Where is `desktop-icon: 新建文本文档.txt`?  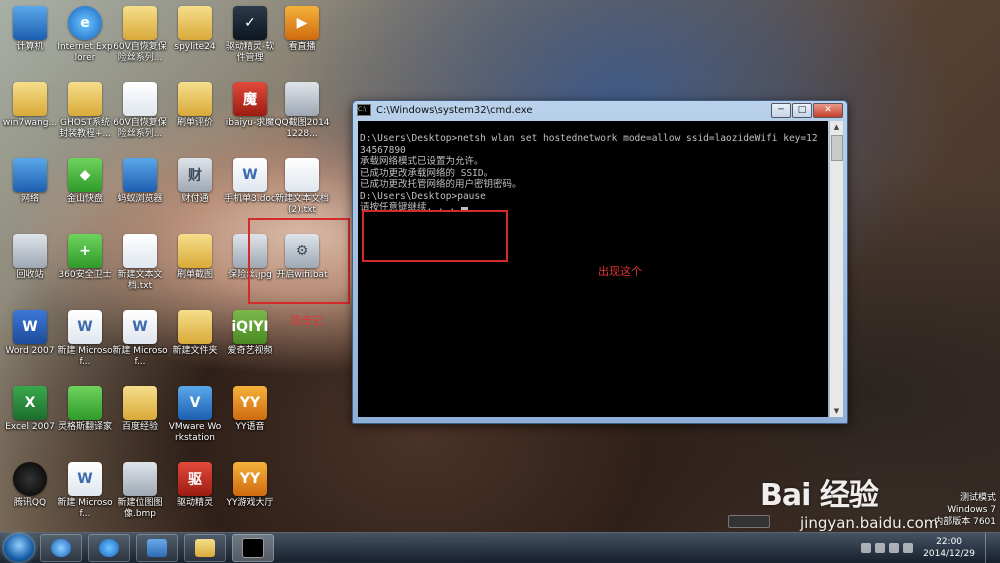 desktop-icon: 新建文本文档.txt is located at coordinates (140, 263).